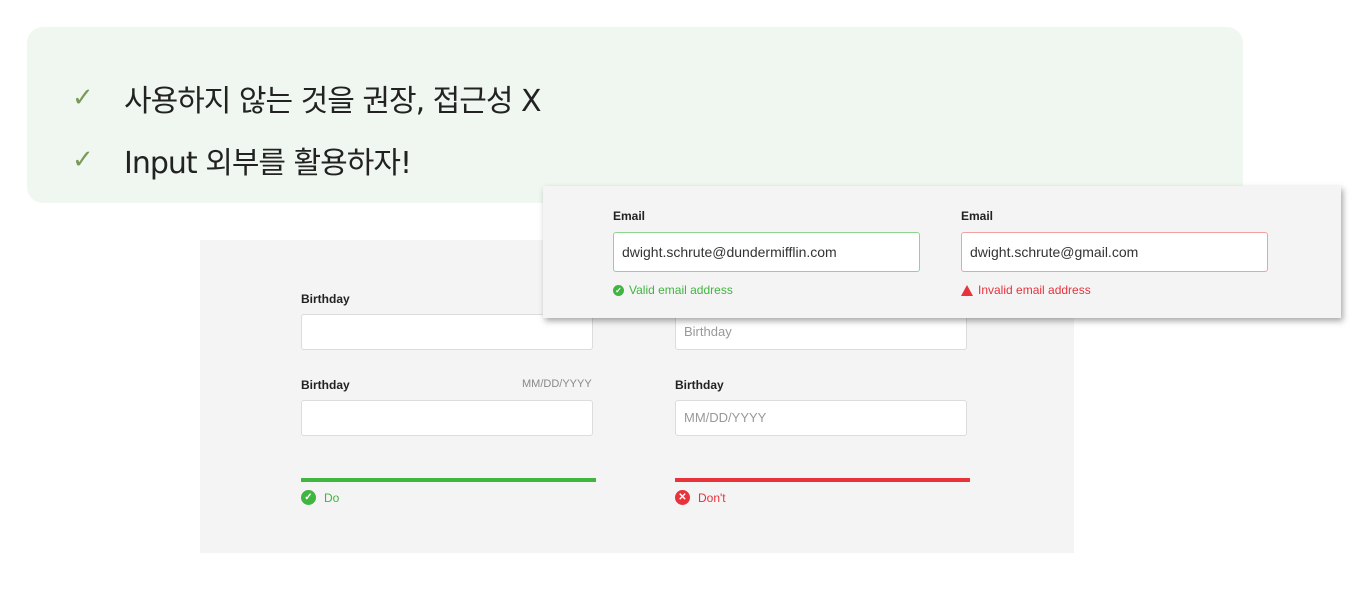  I want to click on do-indicator-bar, so click(448, 480).